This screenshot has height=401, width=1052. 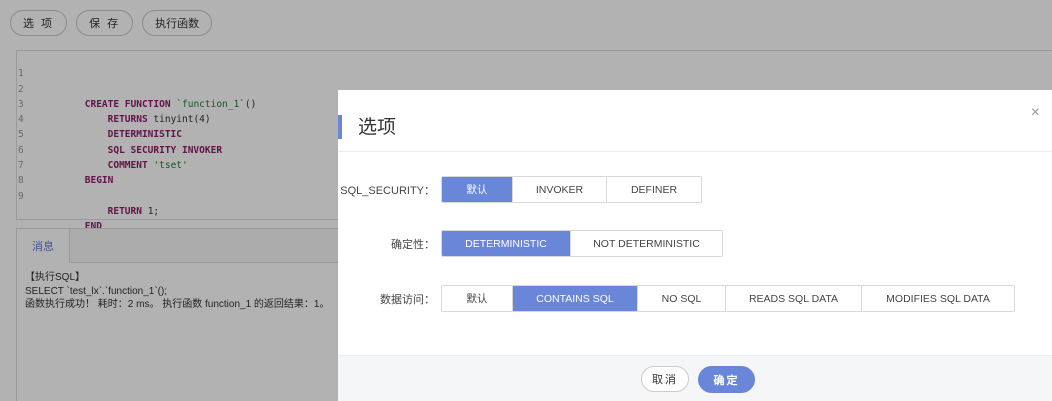 I want to click on data-access-option-modifies-sql-data: MODIFIES SQL DATA, so click(x=938, y=298).